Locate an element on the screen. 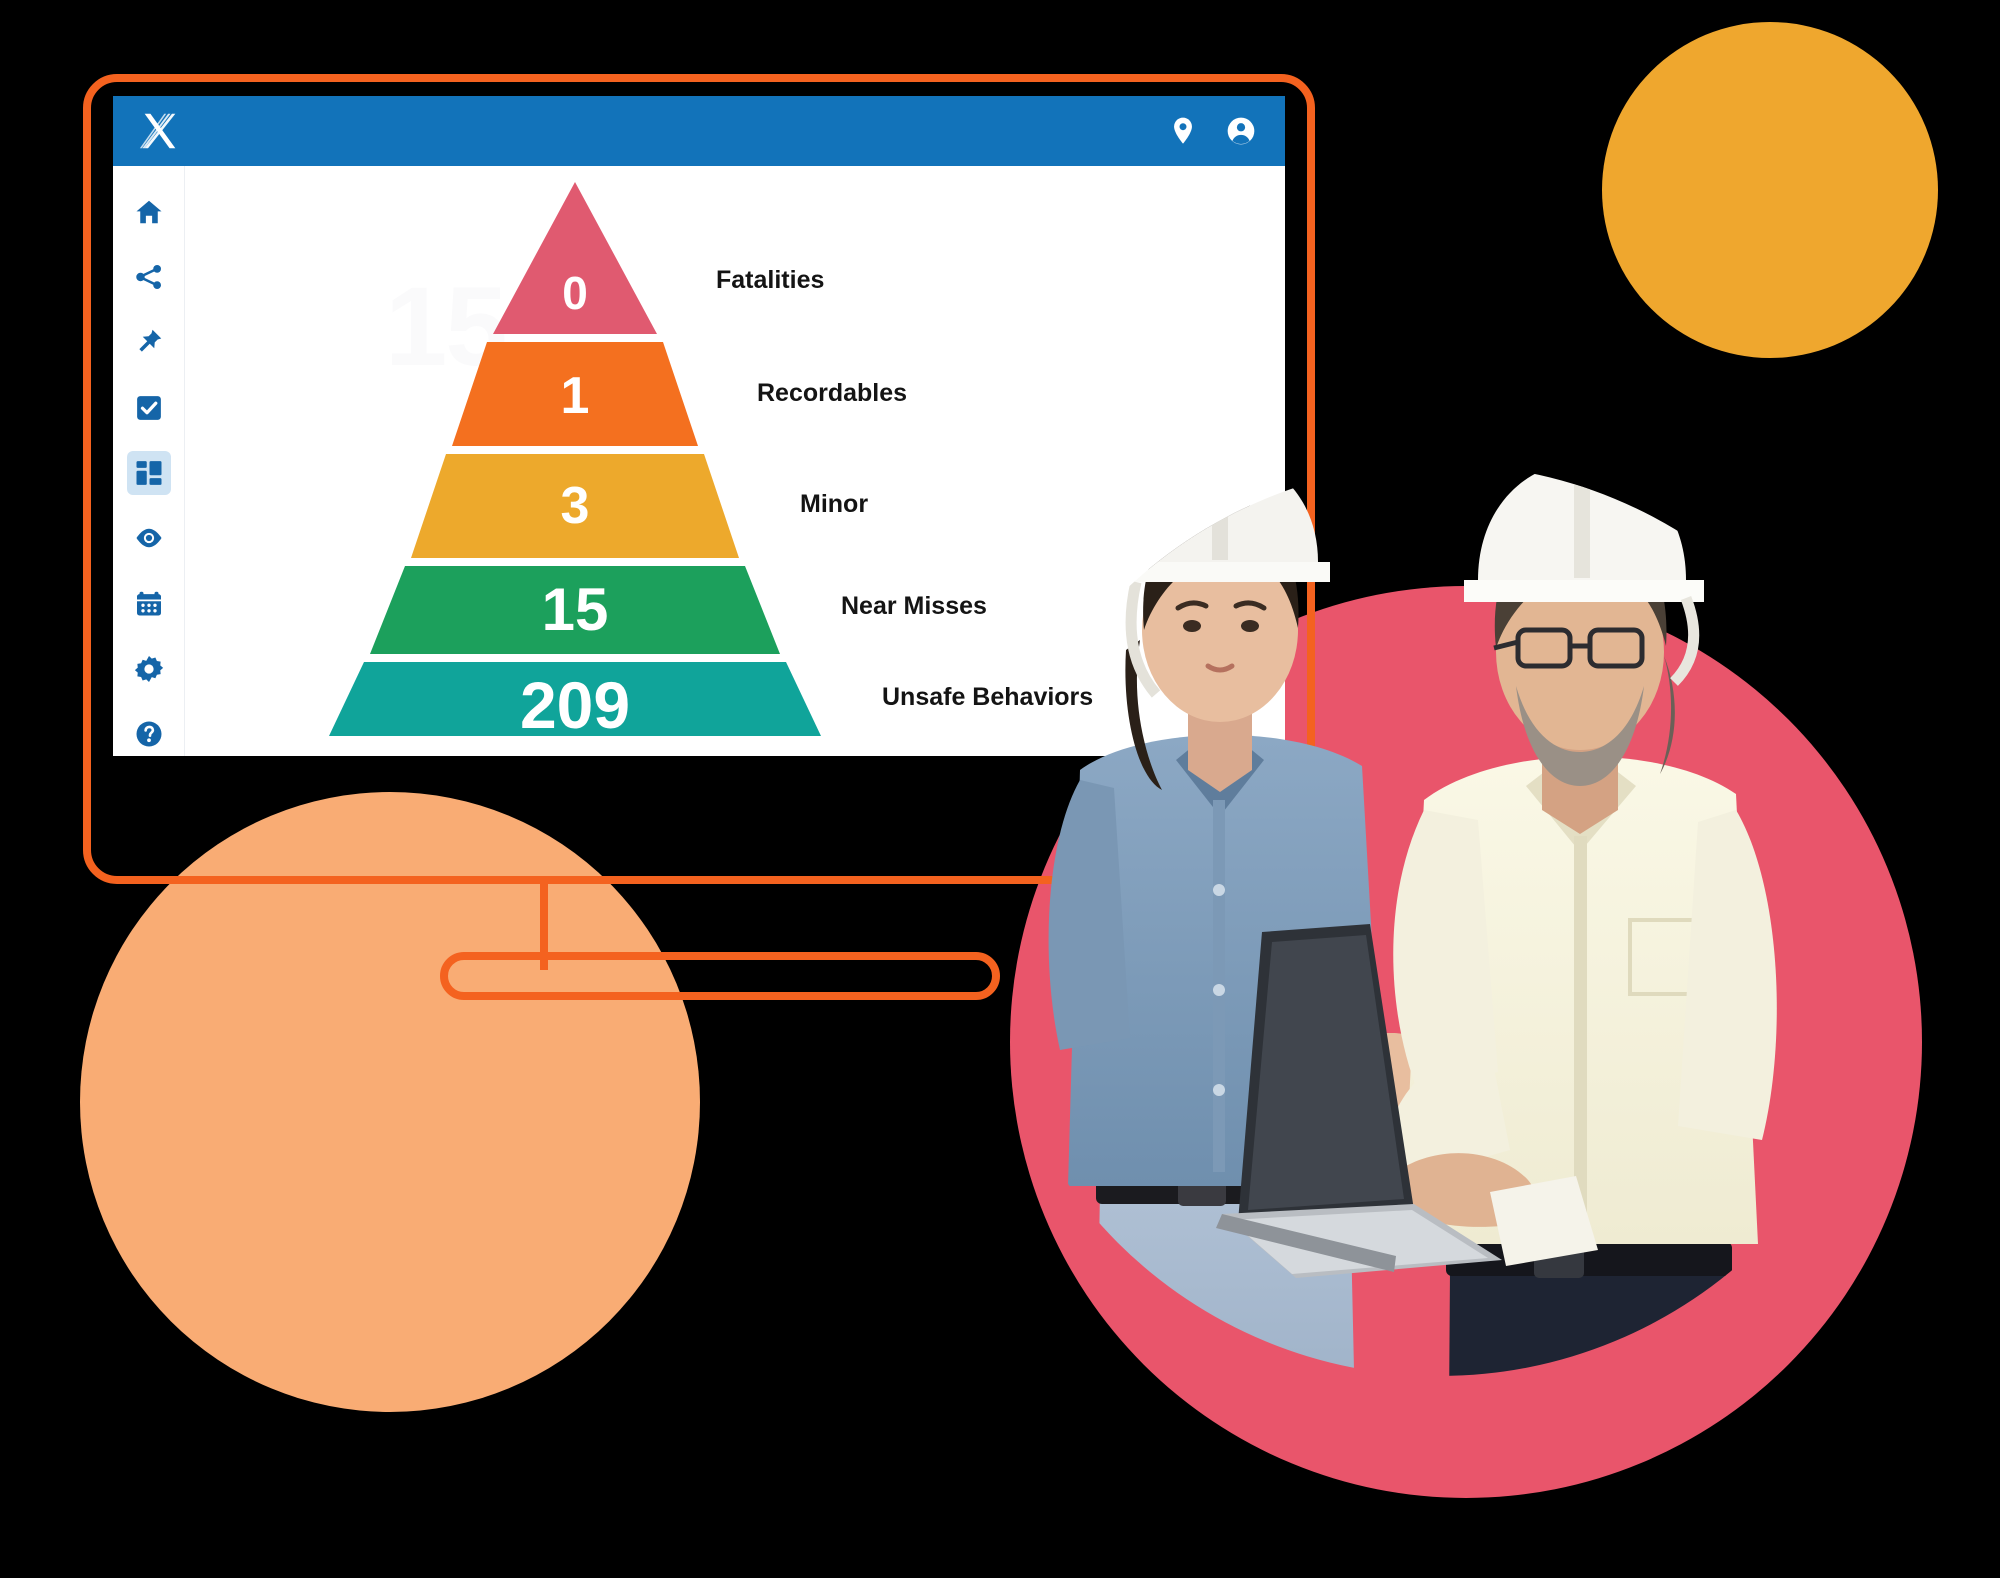 The image size is (2000, 1578). calendar-icon is located at coordinates (148, 603).